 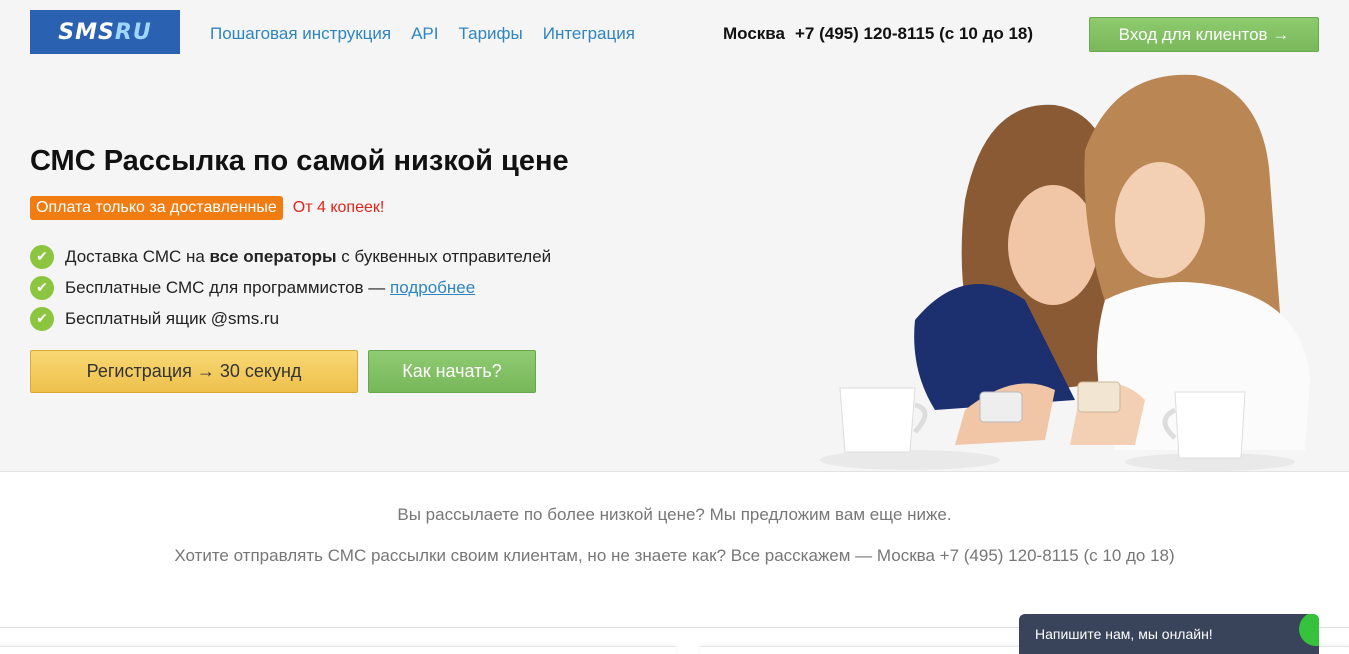 What do you see at coordinates (338, 650) in the screenshot?
I see `feature-card-left` at bounding box center [338, 650].